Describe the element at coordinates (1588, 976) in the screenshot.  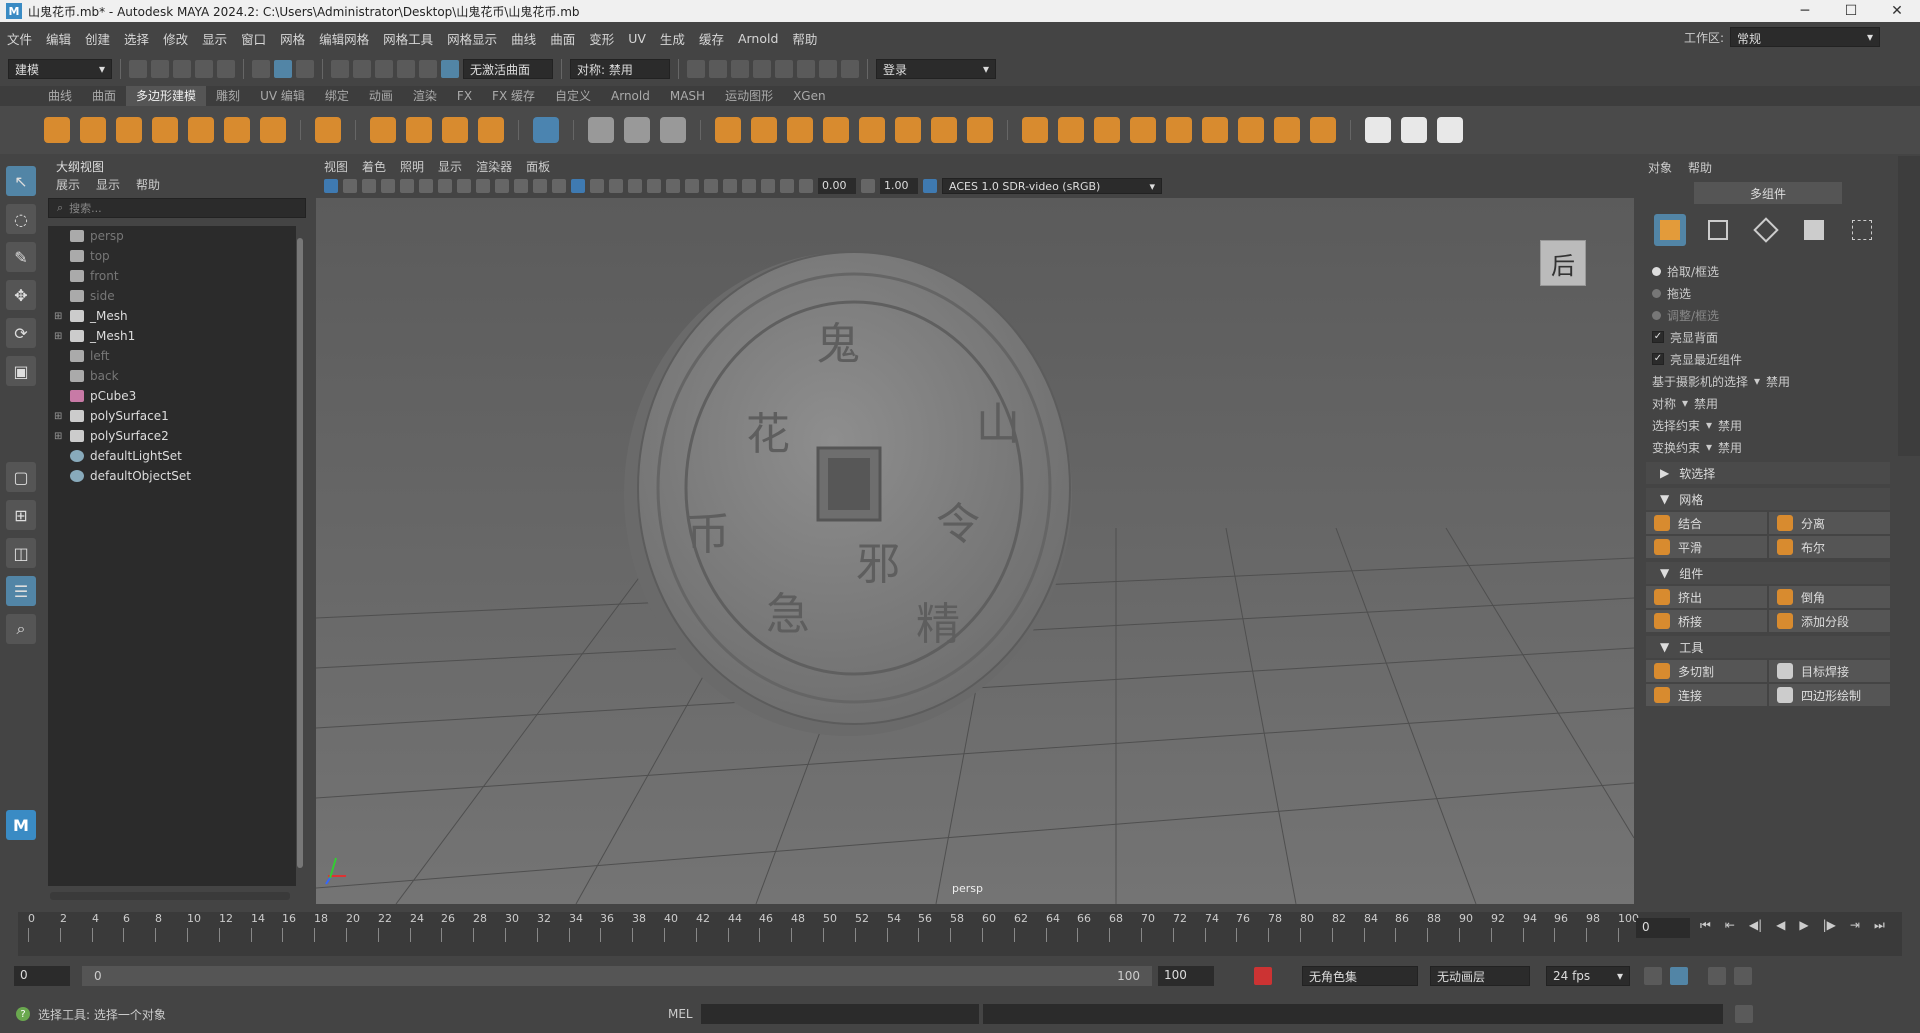
I see `fps-dropdown: 24 fps ▾` at that location.